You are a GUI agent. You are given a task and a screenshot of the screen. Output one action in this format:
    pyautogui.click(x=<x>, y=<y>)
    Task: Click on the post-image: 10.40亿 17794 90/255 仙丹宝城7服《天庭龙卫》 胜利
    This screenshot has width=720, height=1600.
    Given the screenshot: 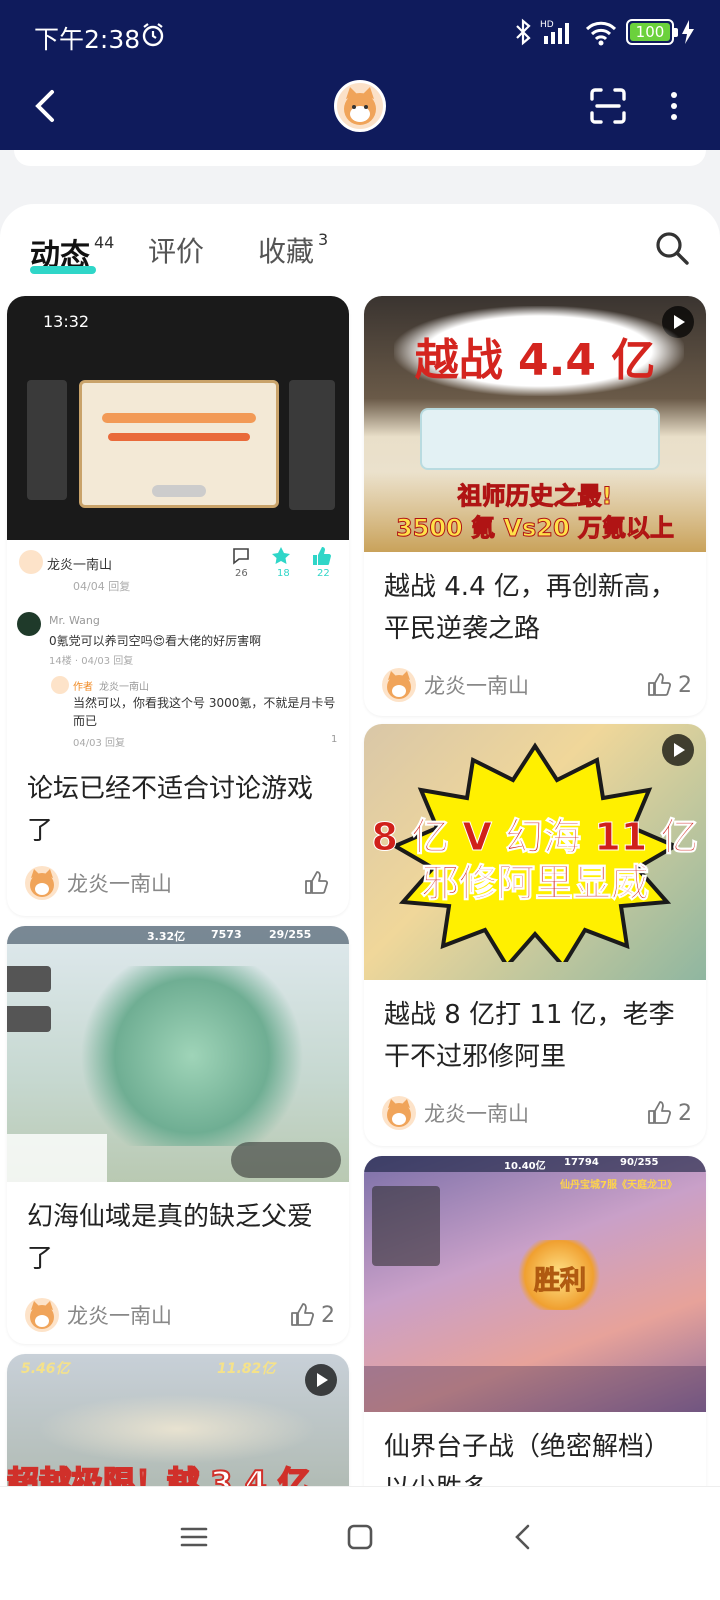 What is the action you would take?
    pyautogui.click(x=535, y=1284)
    